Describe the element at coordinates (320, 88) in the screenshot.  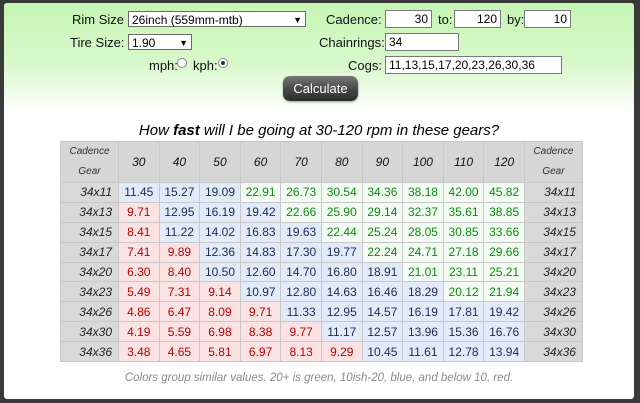
I see `calculate-button: Calculate` at that location.